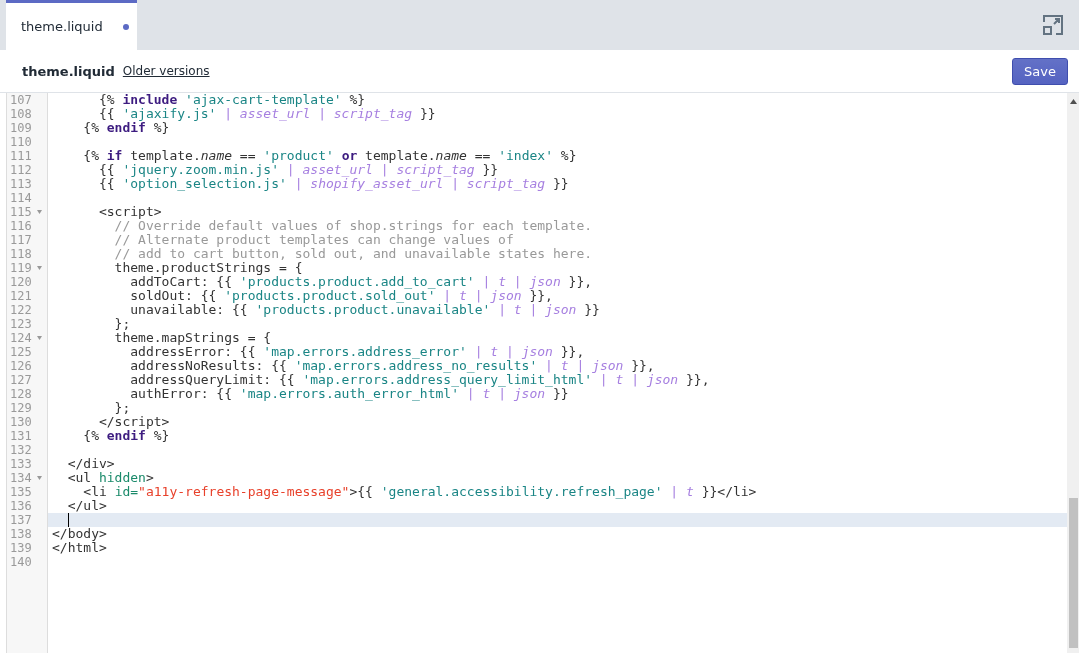 Image resolution: width=1079 pixels, height=653 pixels. I want to click on line-number: 107, so click(21, 100).